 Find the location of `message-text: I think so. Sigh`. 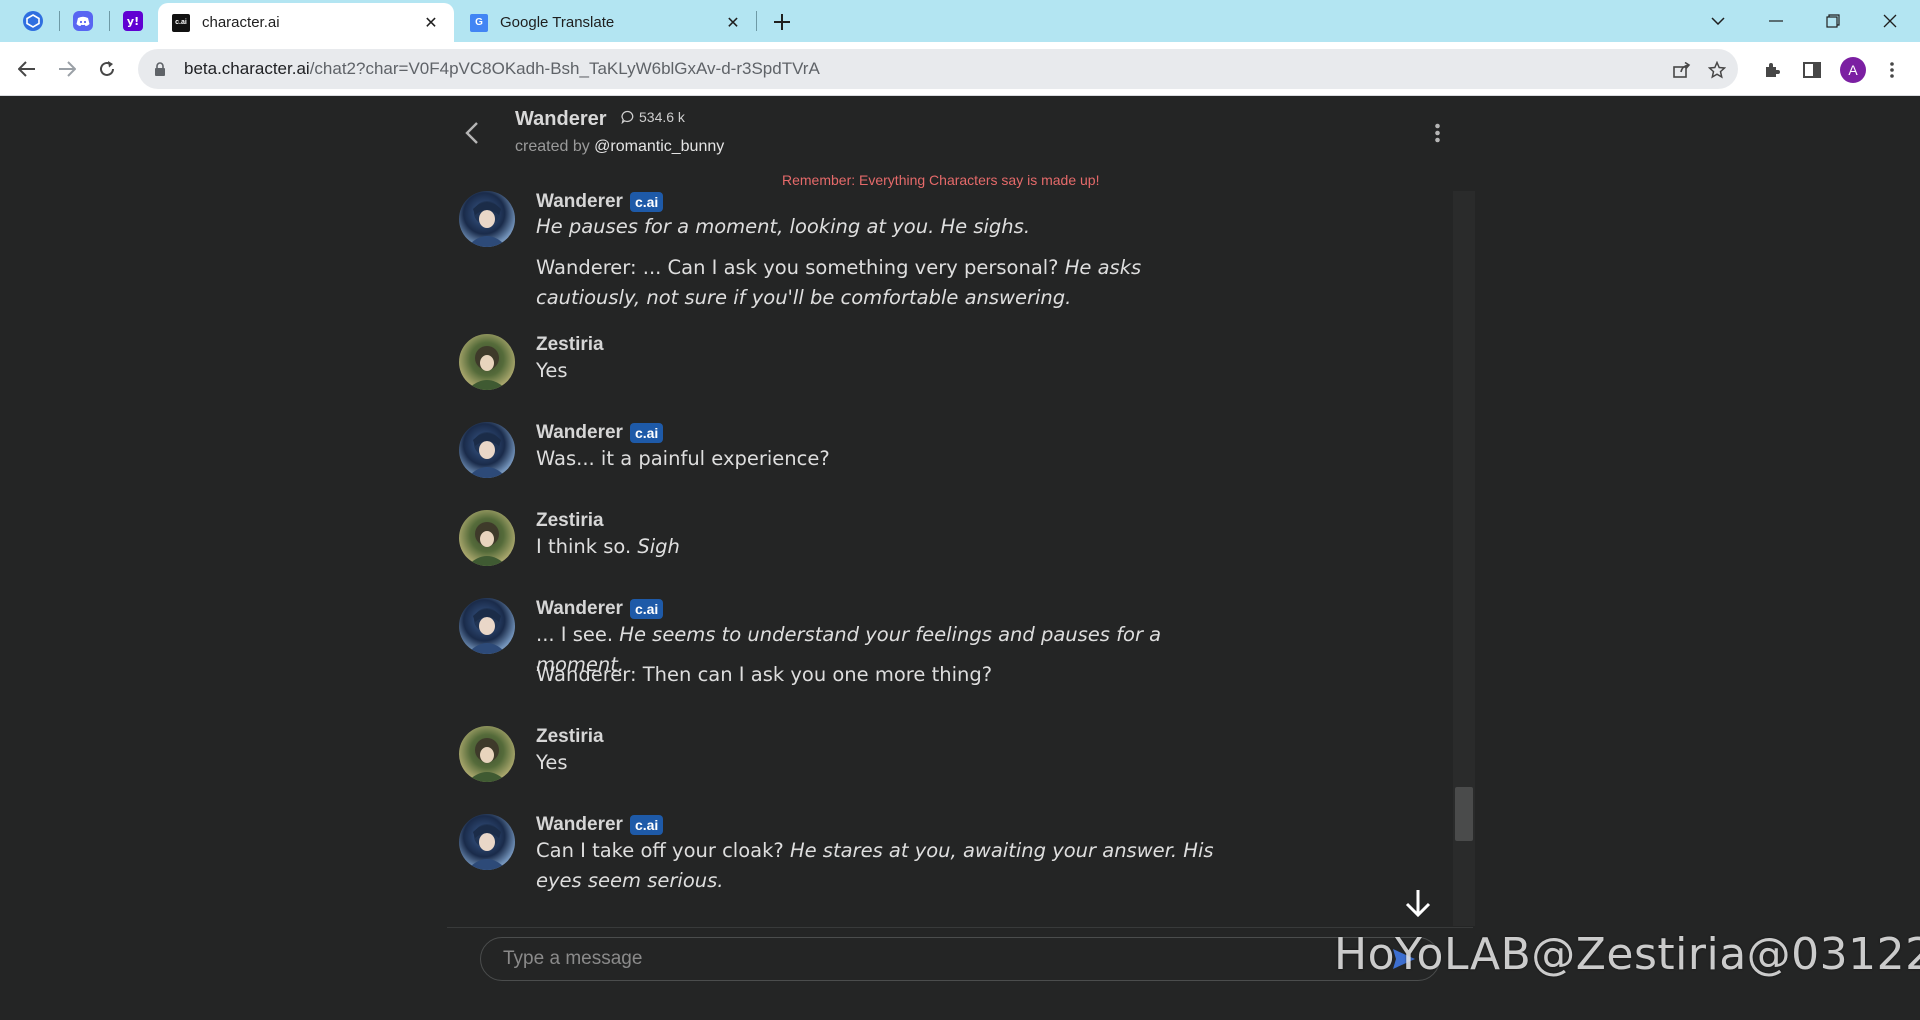

message-text: I think so. Sigh is located at coordinates (886, 547).